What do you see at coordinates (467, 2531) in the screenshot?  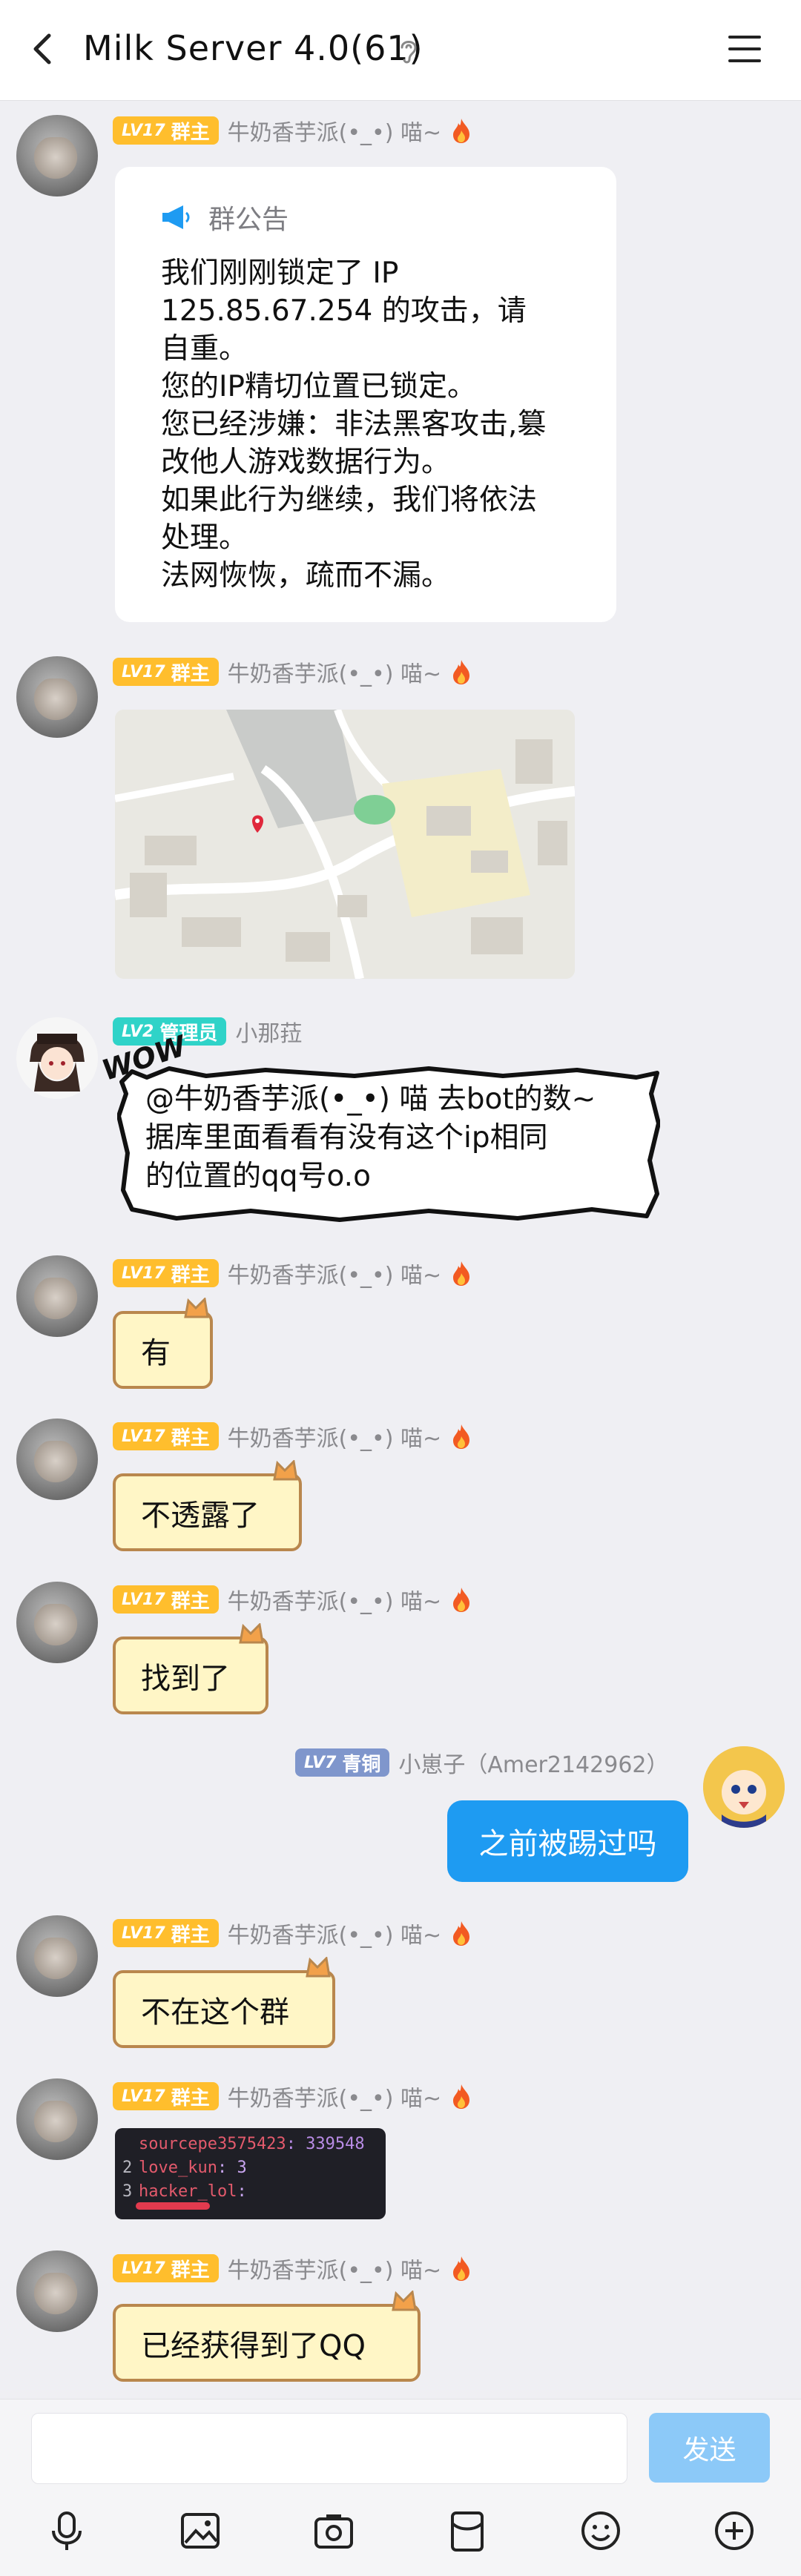 I see `red-packet-icon` at bounding box center [467, 2531].